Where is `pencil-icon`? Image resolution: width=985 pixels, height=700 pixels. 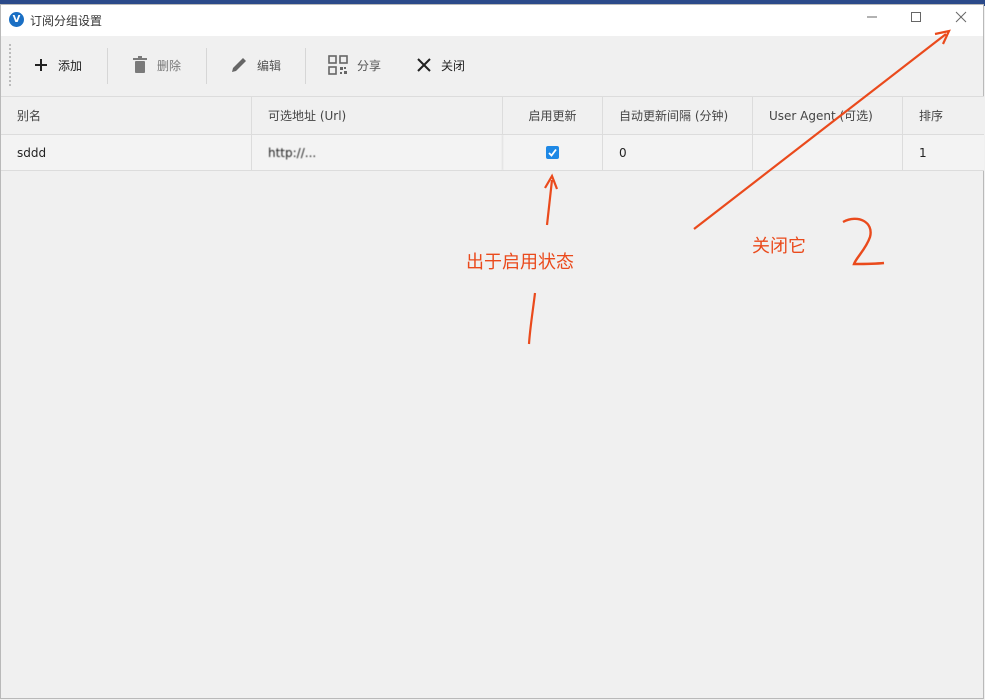
pencil-icon is located at coordinates (239, 65).